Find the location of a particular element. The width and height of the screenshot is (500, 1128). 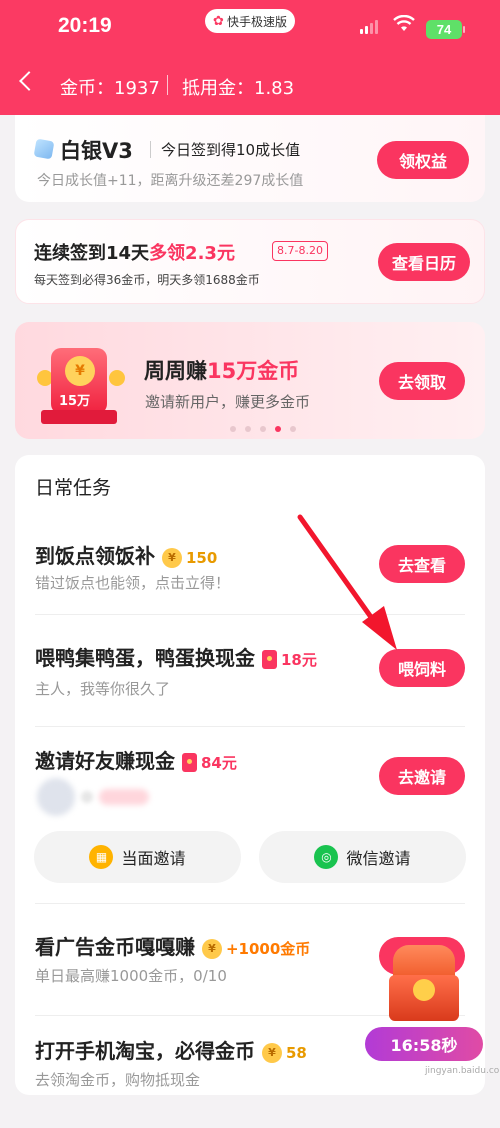

streak-subtitle: 每天签到必得36金币，明天多领1688金币 is located at coordinates (147, 280).